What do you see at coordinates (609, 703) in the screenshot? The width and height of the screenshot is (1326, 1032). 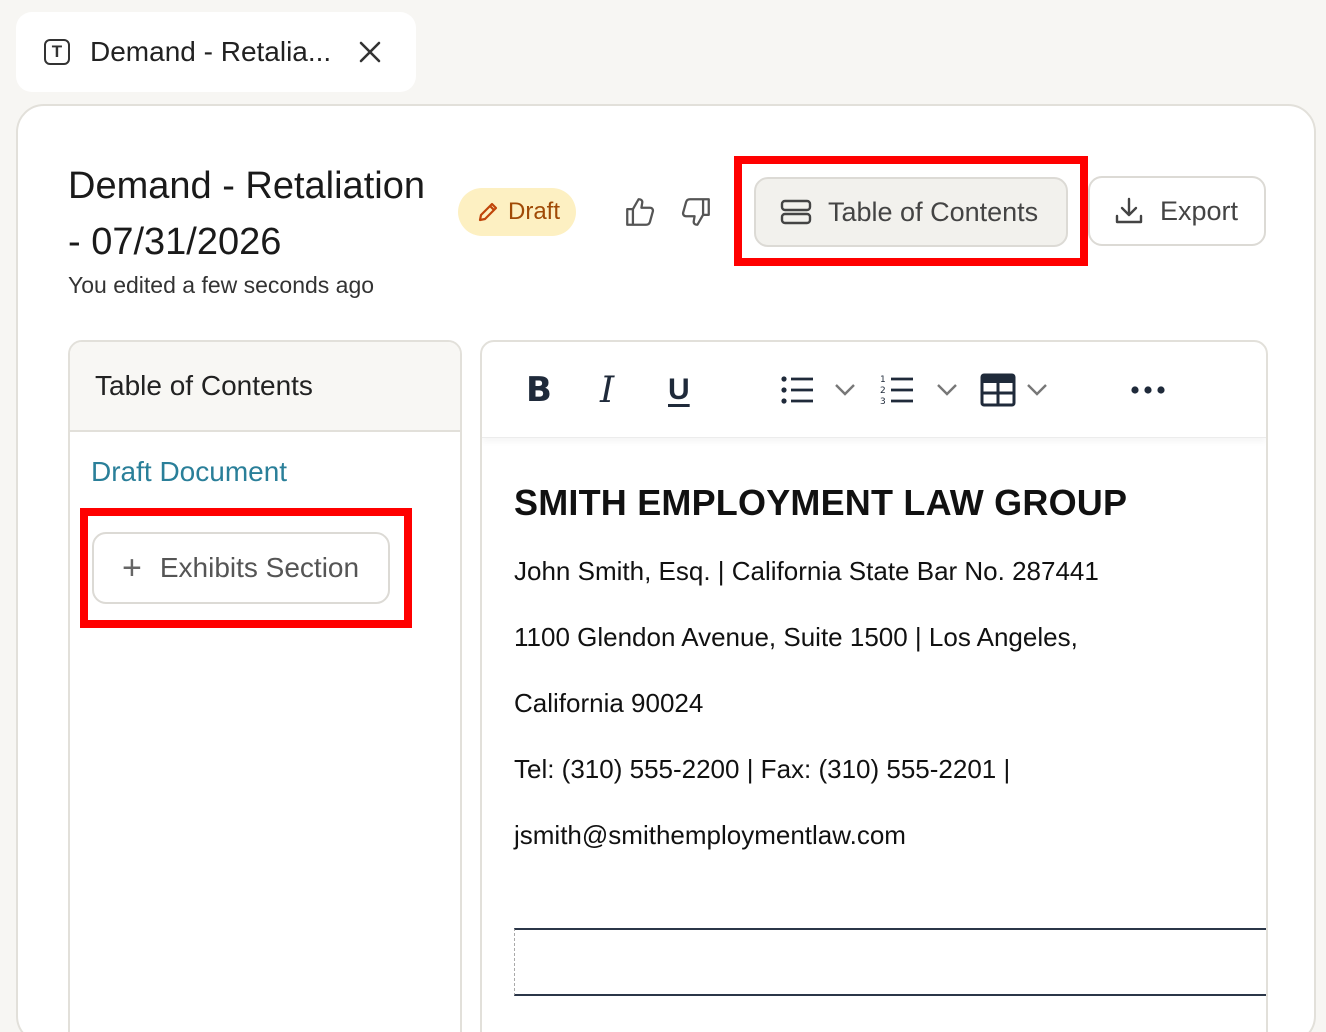 I see `letterhead-line: California 90024` at bounding box center [609, 703].